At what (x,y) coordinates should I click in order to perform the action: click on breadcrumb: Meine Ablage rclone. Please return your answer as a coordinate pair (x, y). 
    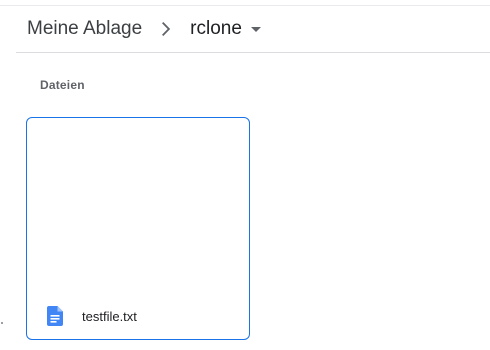
    Looking at the image, I should click on (253, 29).